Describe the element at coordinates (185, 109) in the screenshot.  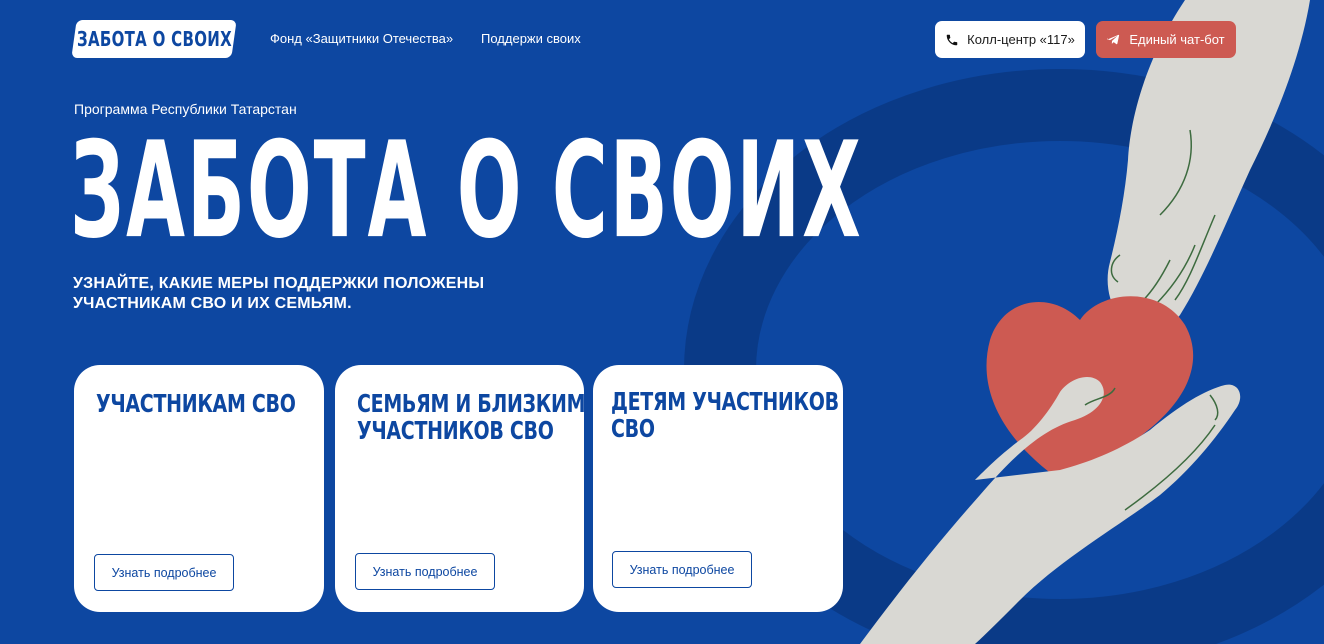
I see `program-label: Программа Республики Татарстан` at that location.